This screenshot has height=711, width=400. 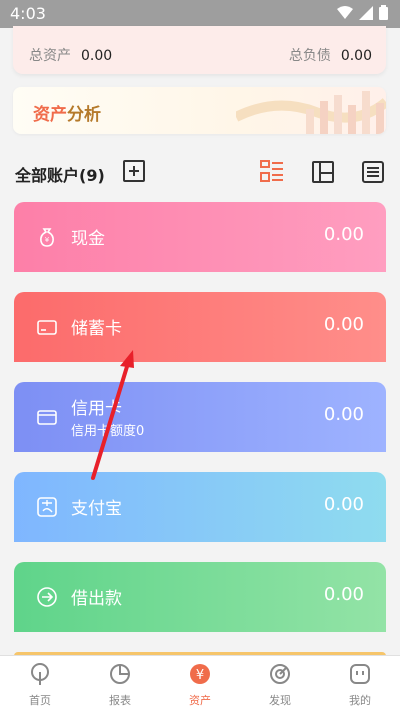 I want to click on money-bag-icon: ¥, so click(x=47, y=237).